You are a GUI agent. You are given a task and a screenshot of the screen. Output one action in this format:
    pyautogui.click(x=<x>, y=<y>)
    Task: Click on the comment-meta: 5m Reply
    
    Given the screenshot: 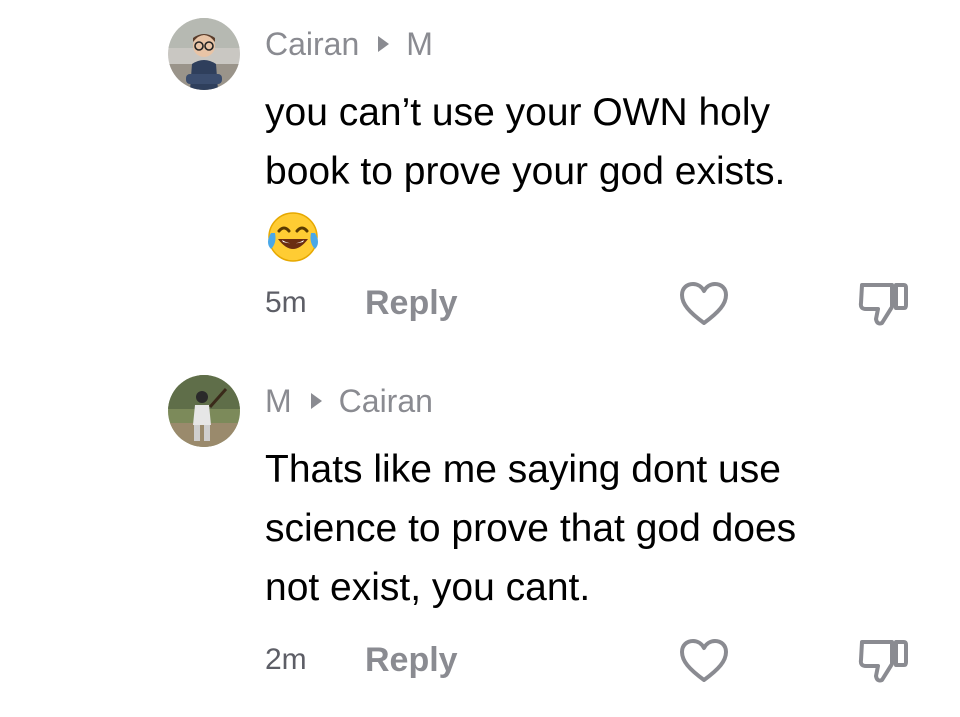 What is the action you would take?
    pyautogui.click(x=361, y=303)
    